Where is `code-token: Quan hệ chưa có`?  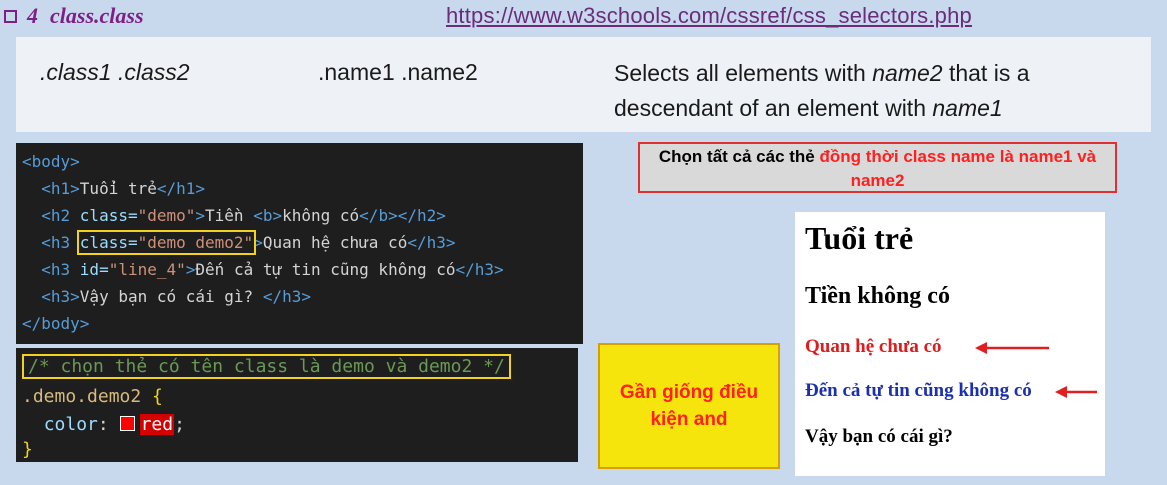 code-token: Quan hệ chưa có is located at coordinates (335, 242).